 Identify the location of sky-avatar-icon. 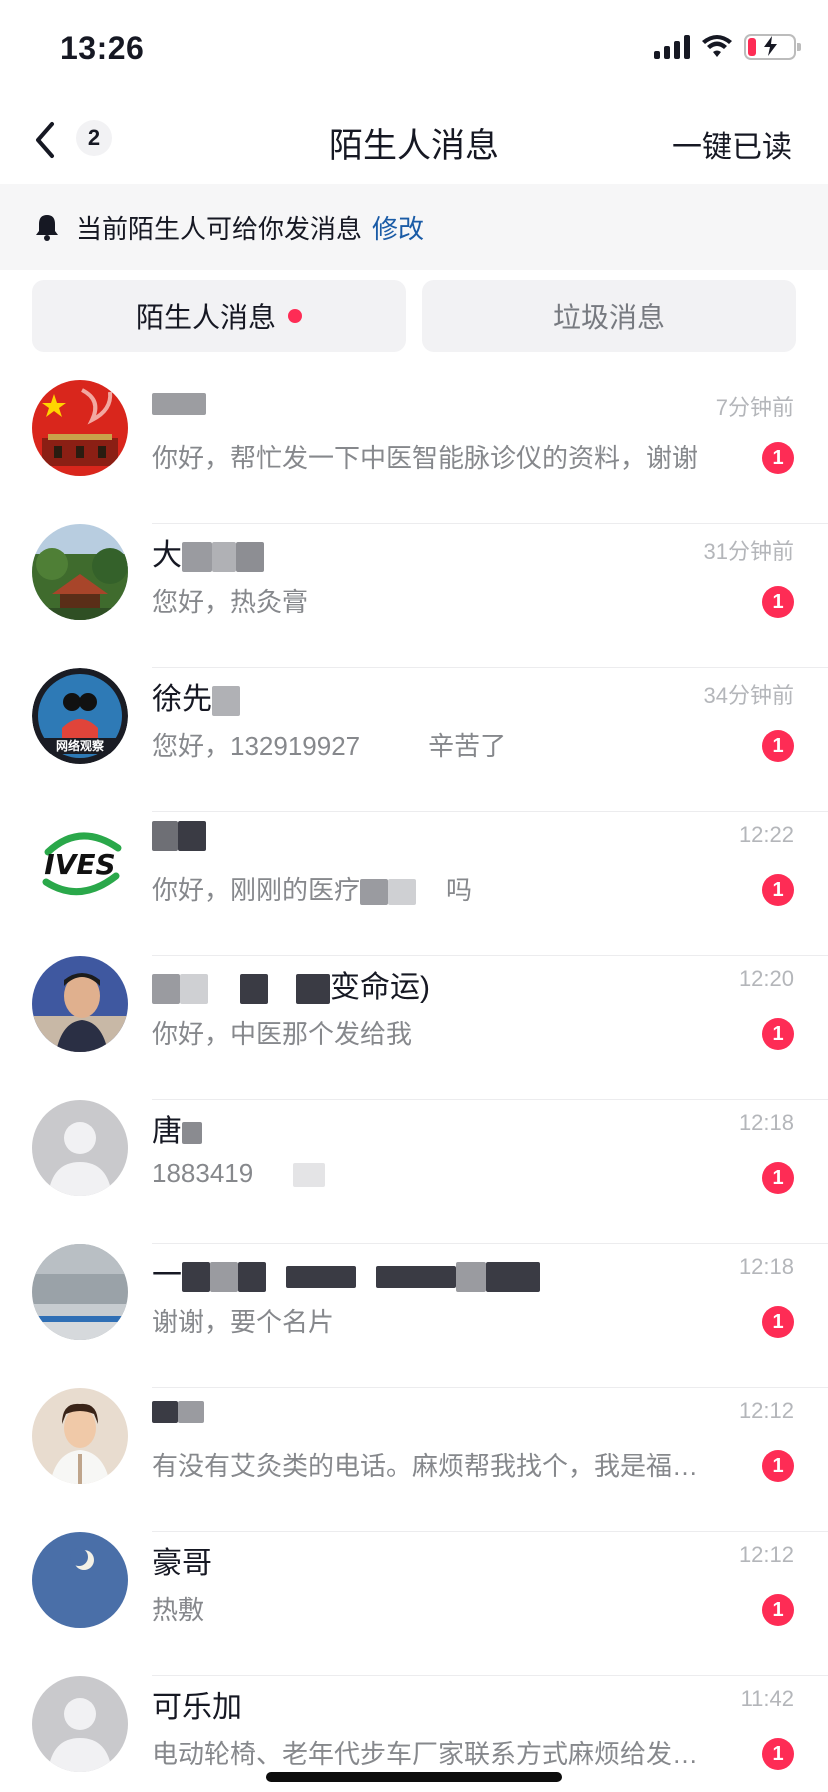
(80, 1292).